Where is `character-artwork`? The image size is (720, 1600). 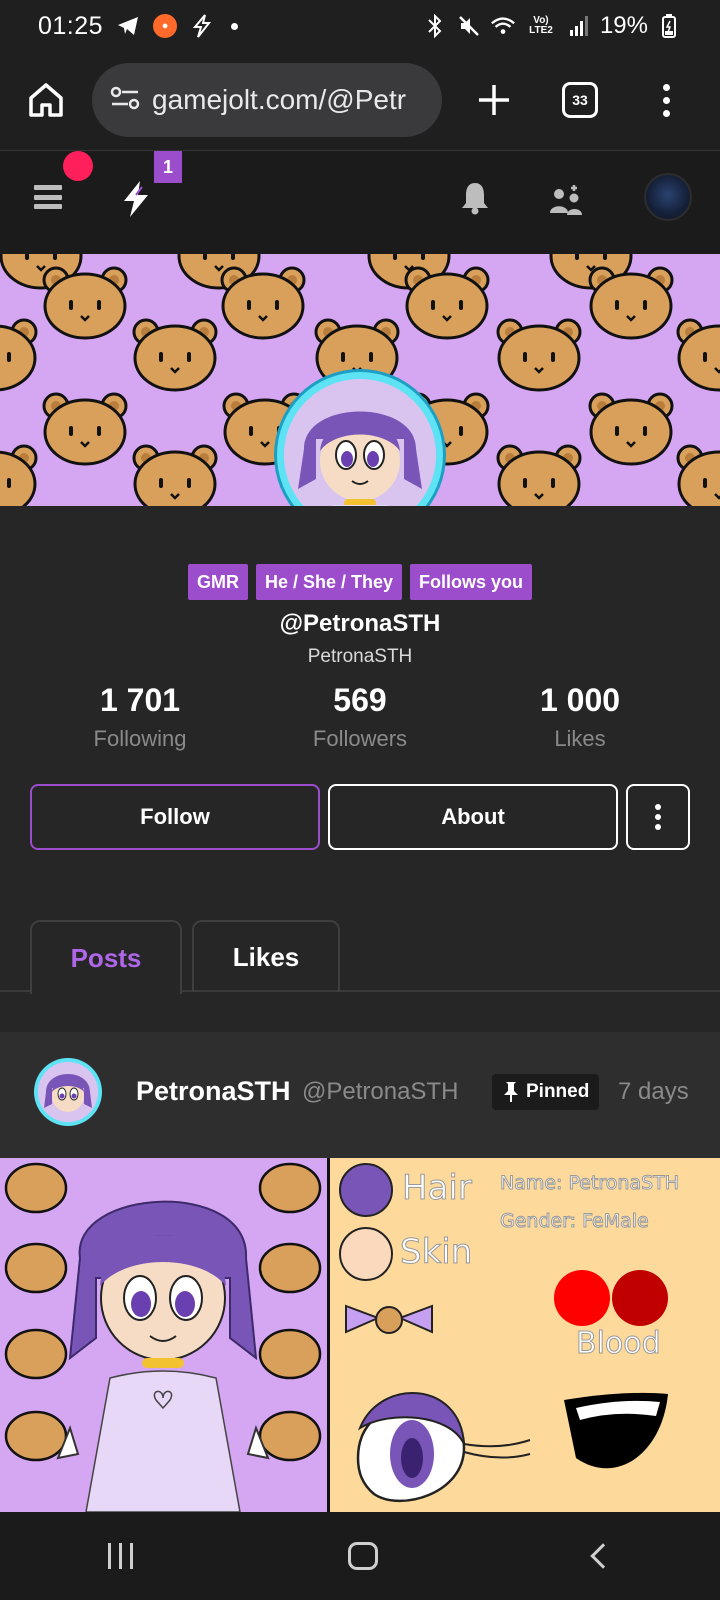 character-artwork is located at coordinates (163, 1335).